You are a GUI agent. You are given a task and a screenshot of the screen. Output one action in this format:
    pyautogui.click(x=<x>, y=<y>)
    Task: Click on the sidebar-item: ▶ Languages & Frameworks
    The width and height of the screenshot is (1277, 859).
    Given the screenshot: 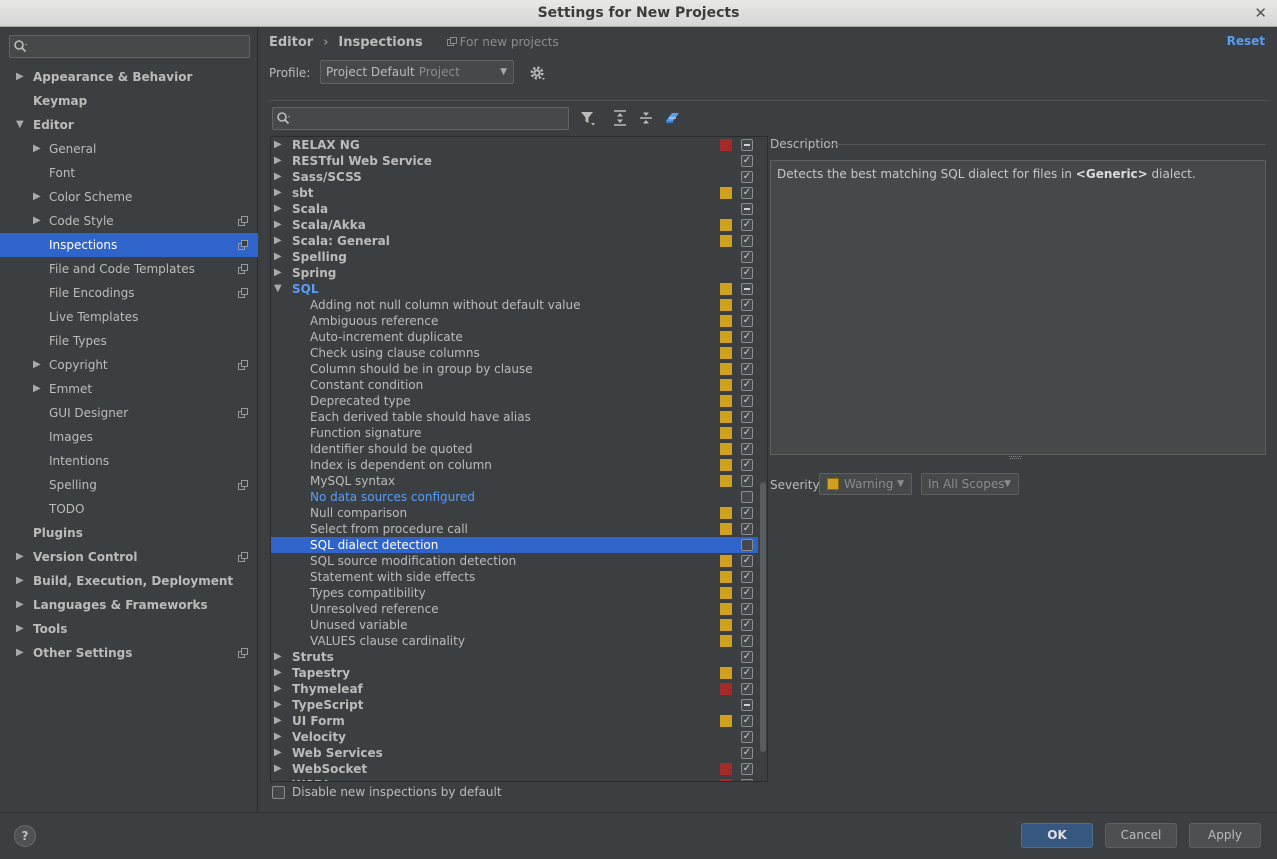 What is the action you would take?
    pyautogui.click(x=129, y=605)
    